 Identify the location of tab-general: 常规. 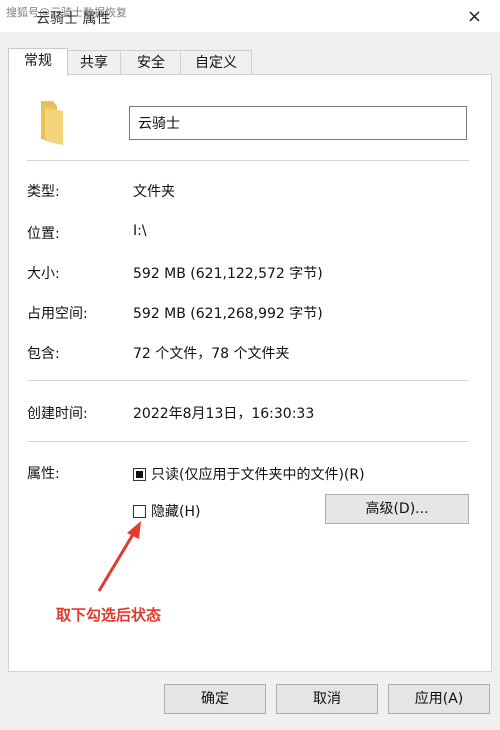
(38, 62).